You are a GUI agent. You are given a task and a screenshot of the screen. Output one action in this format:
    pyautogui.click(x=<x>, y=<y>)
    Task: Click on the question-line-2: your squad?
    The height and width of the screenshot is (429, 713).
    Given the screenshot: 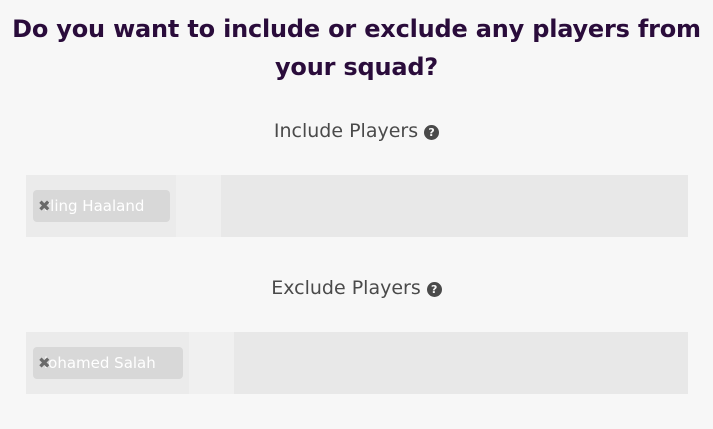 What is the action you would take?
    pyautogui.click(x=356, y=67)
    